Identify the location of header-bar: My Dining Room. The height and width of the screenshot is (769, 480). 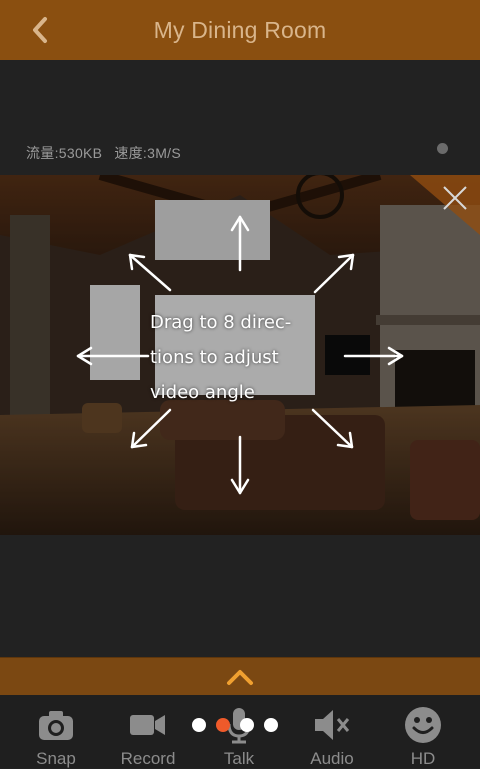
(240, 30).